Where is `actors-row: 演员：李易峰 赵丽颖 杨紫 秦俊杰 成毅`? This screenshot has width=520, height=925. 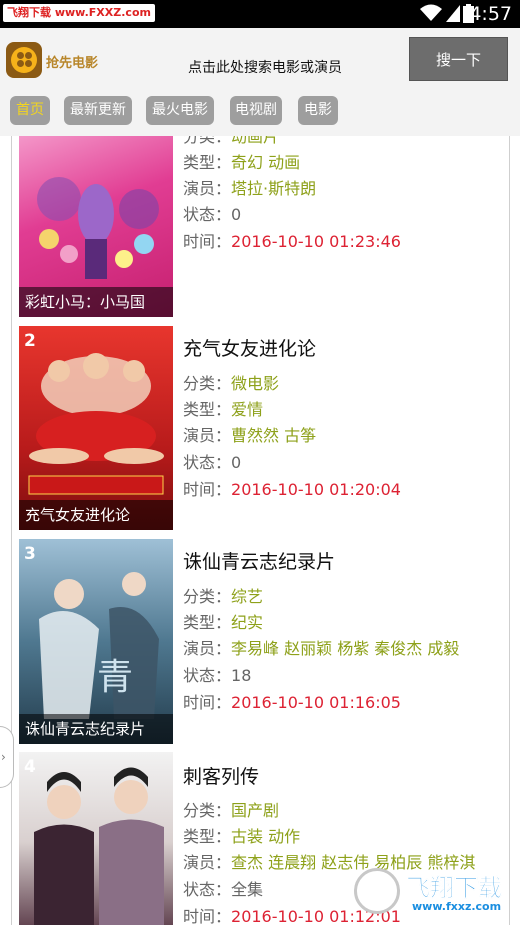 actors-row: 演员：李易峰 赵丽颖 杨紫 秦俊杰 成毅 is located at coordinates (321, 647).